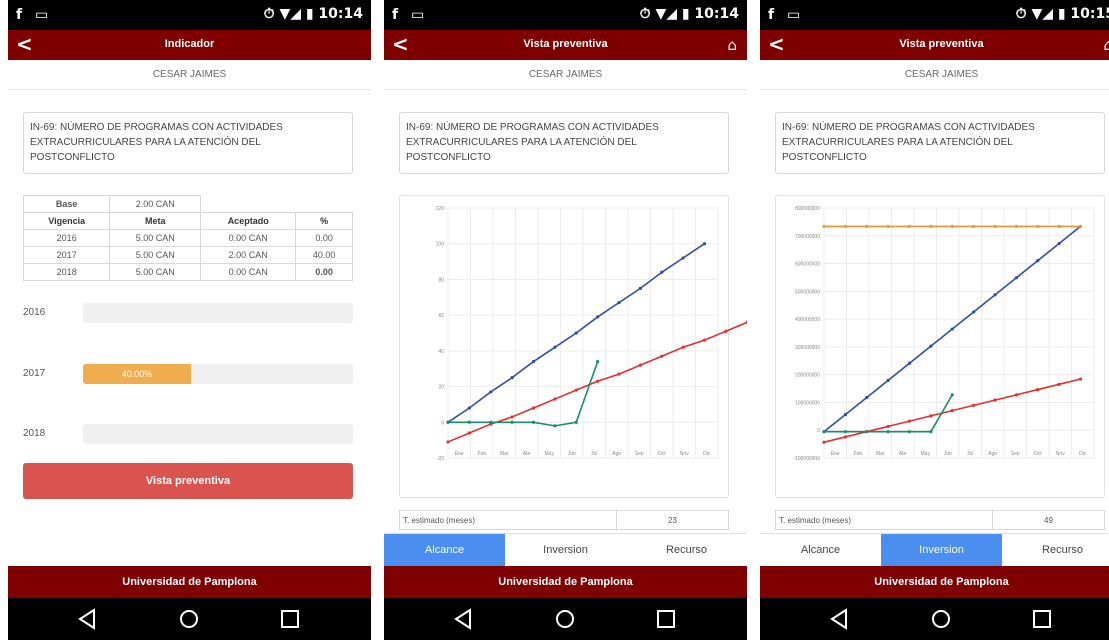 The width and height of the screenshot is (1109, 640). I want to click on column-header: Meta, so click(155, 221).